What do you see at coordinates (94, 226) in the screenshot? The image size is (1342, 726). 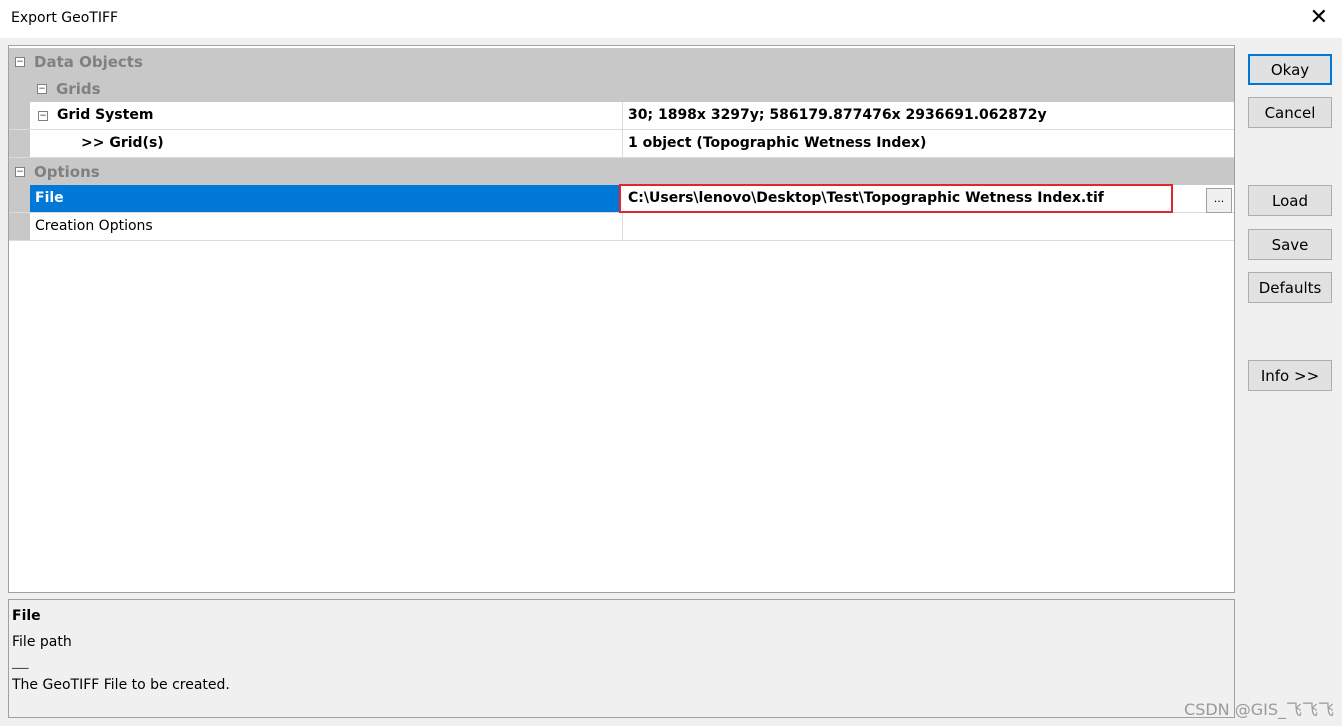 I see `property-name: Creation Options` at bounding box center [94, 226].